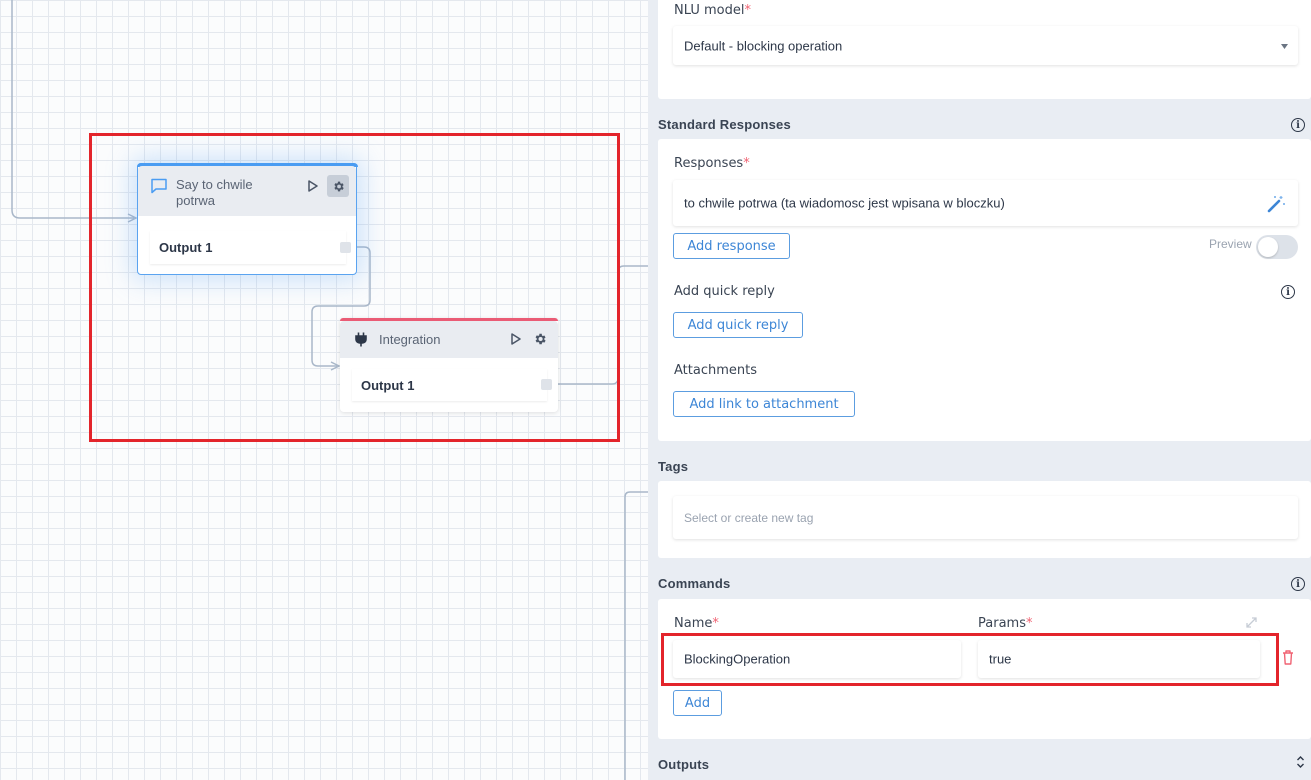 The height and width of the screenshot is (780, 1311). I want to click on say-node: Say to chwile potrwa Output 1, so click(247, 218).